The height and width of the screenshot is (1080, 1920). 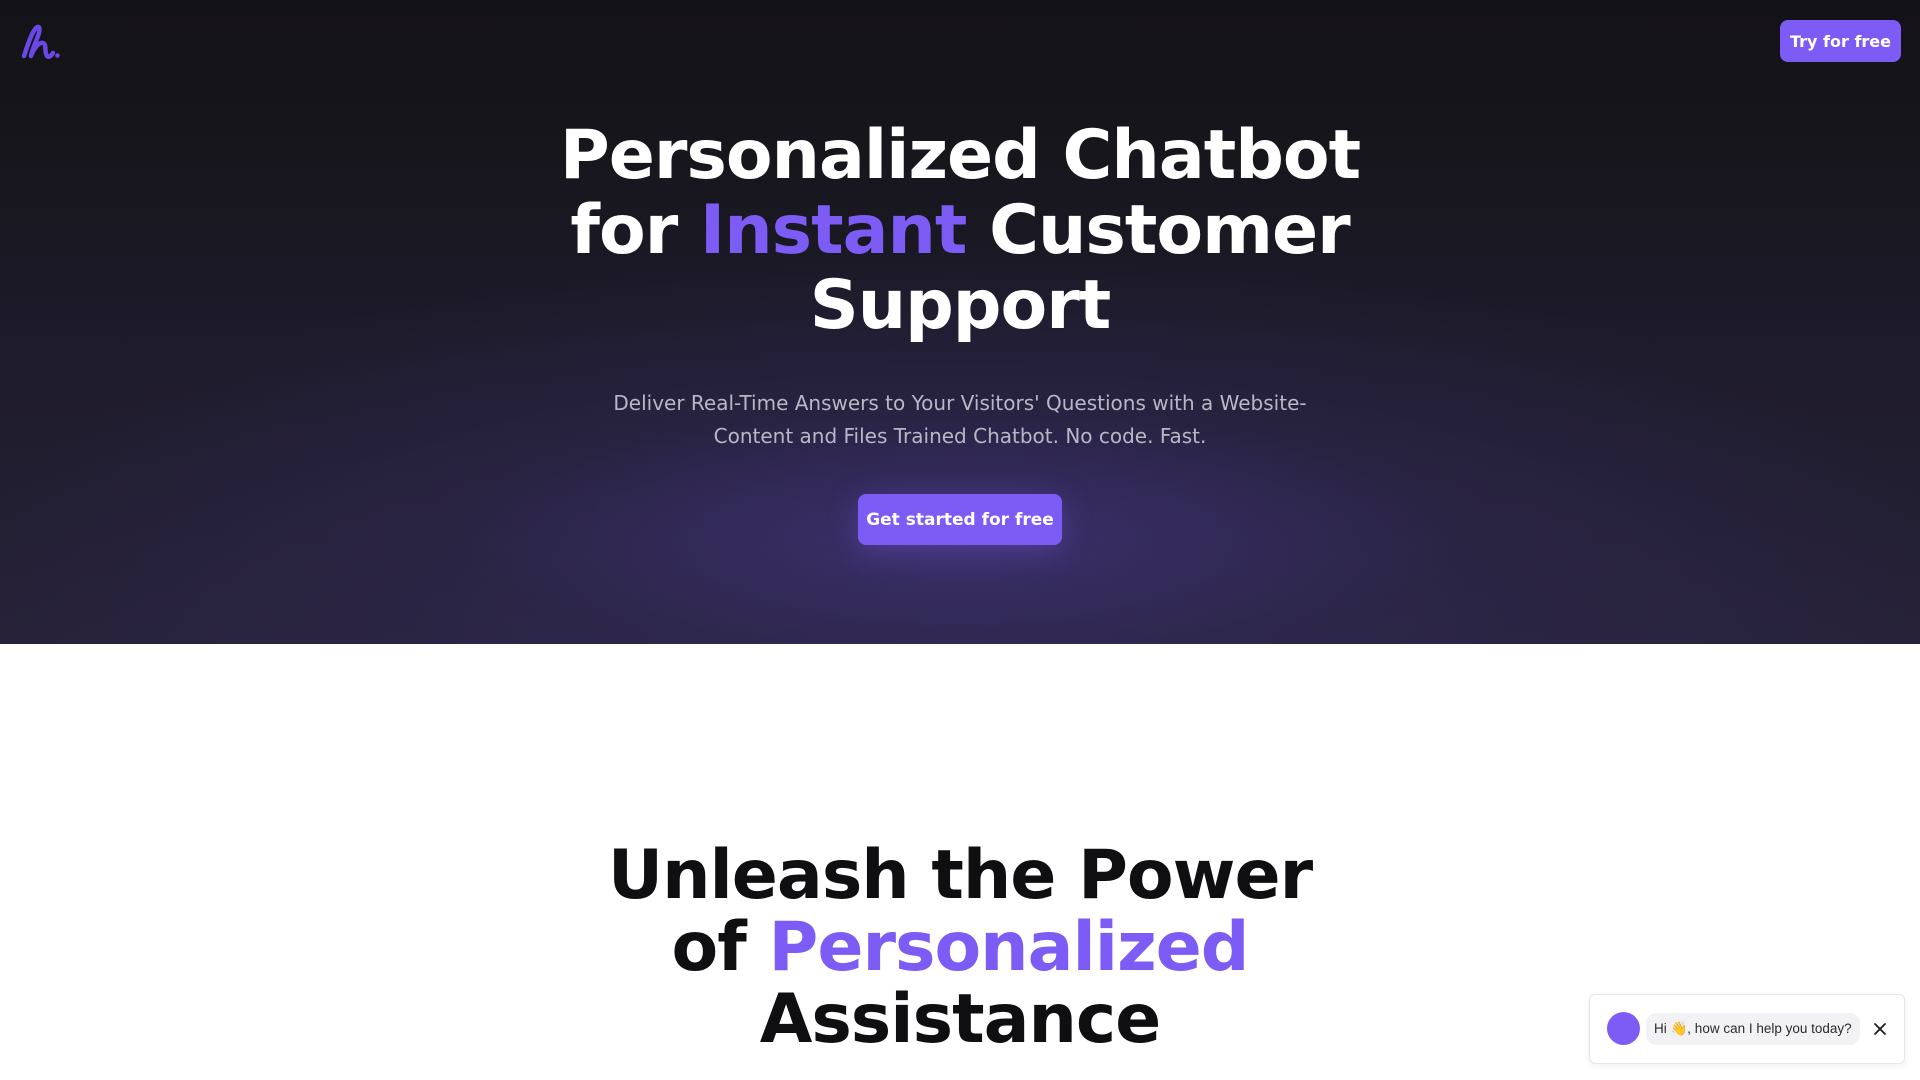 I want to click on hero-title-line-2-suffix: Customer, so click(x=1158, y=230).